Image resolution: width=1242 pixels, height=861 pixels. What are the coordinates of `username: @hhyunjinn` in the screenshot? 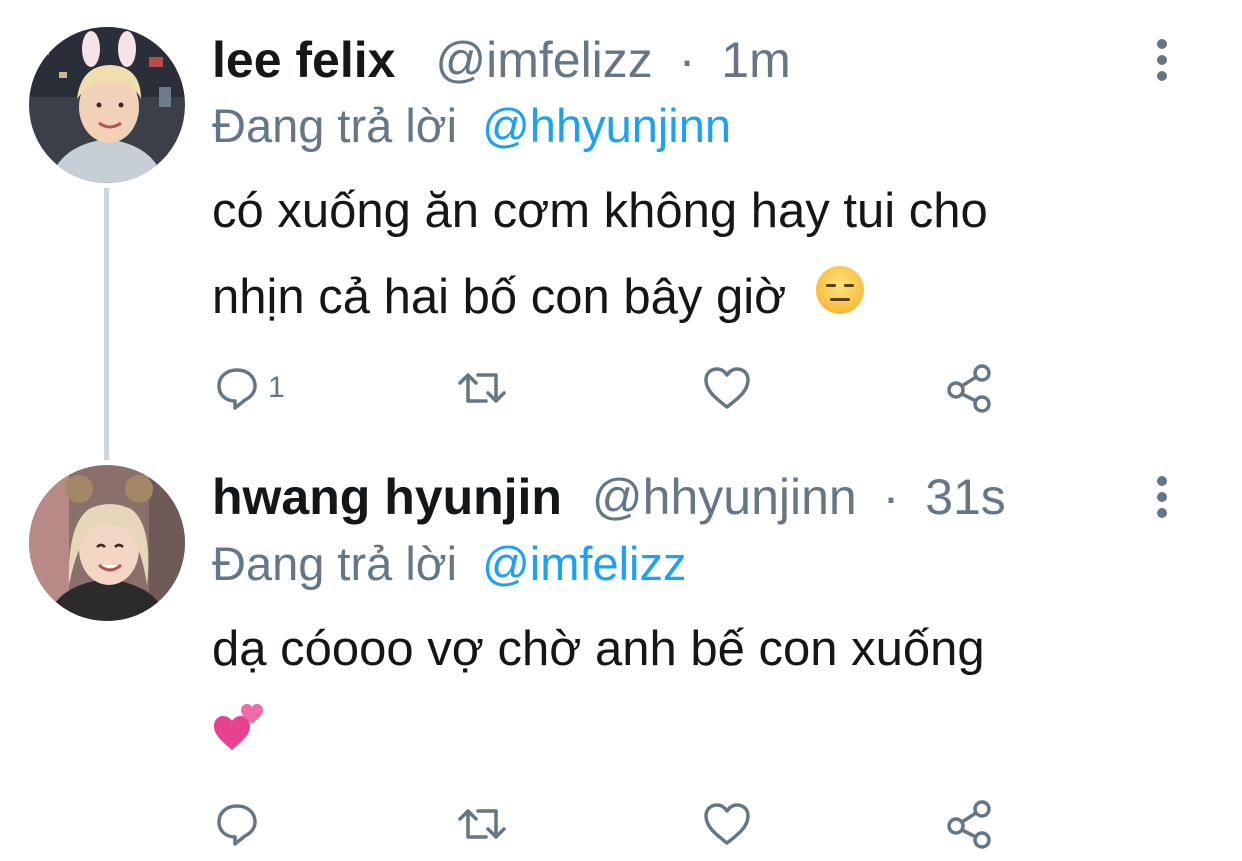 It's located at (724, 497).